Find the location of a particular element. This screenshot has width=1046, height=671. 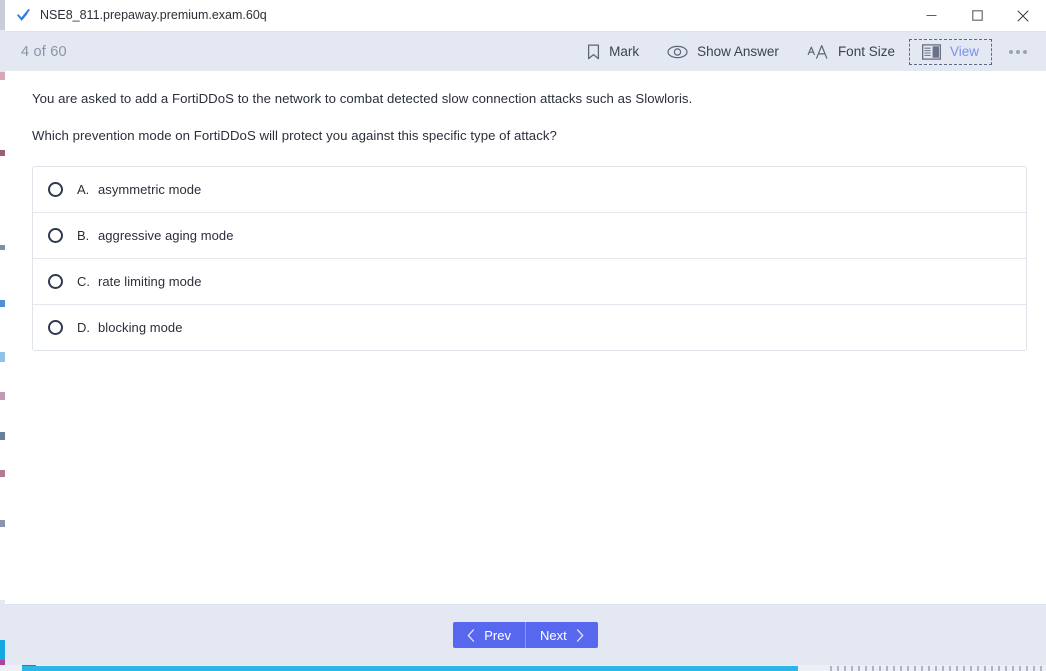

option-letter: D. is located at coordinates (83, 327).